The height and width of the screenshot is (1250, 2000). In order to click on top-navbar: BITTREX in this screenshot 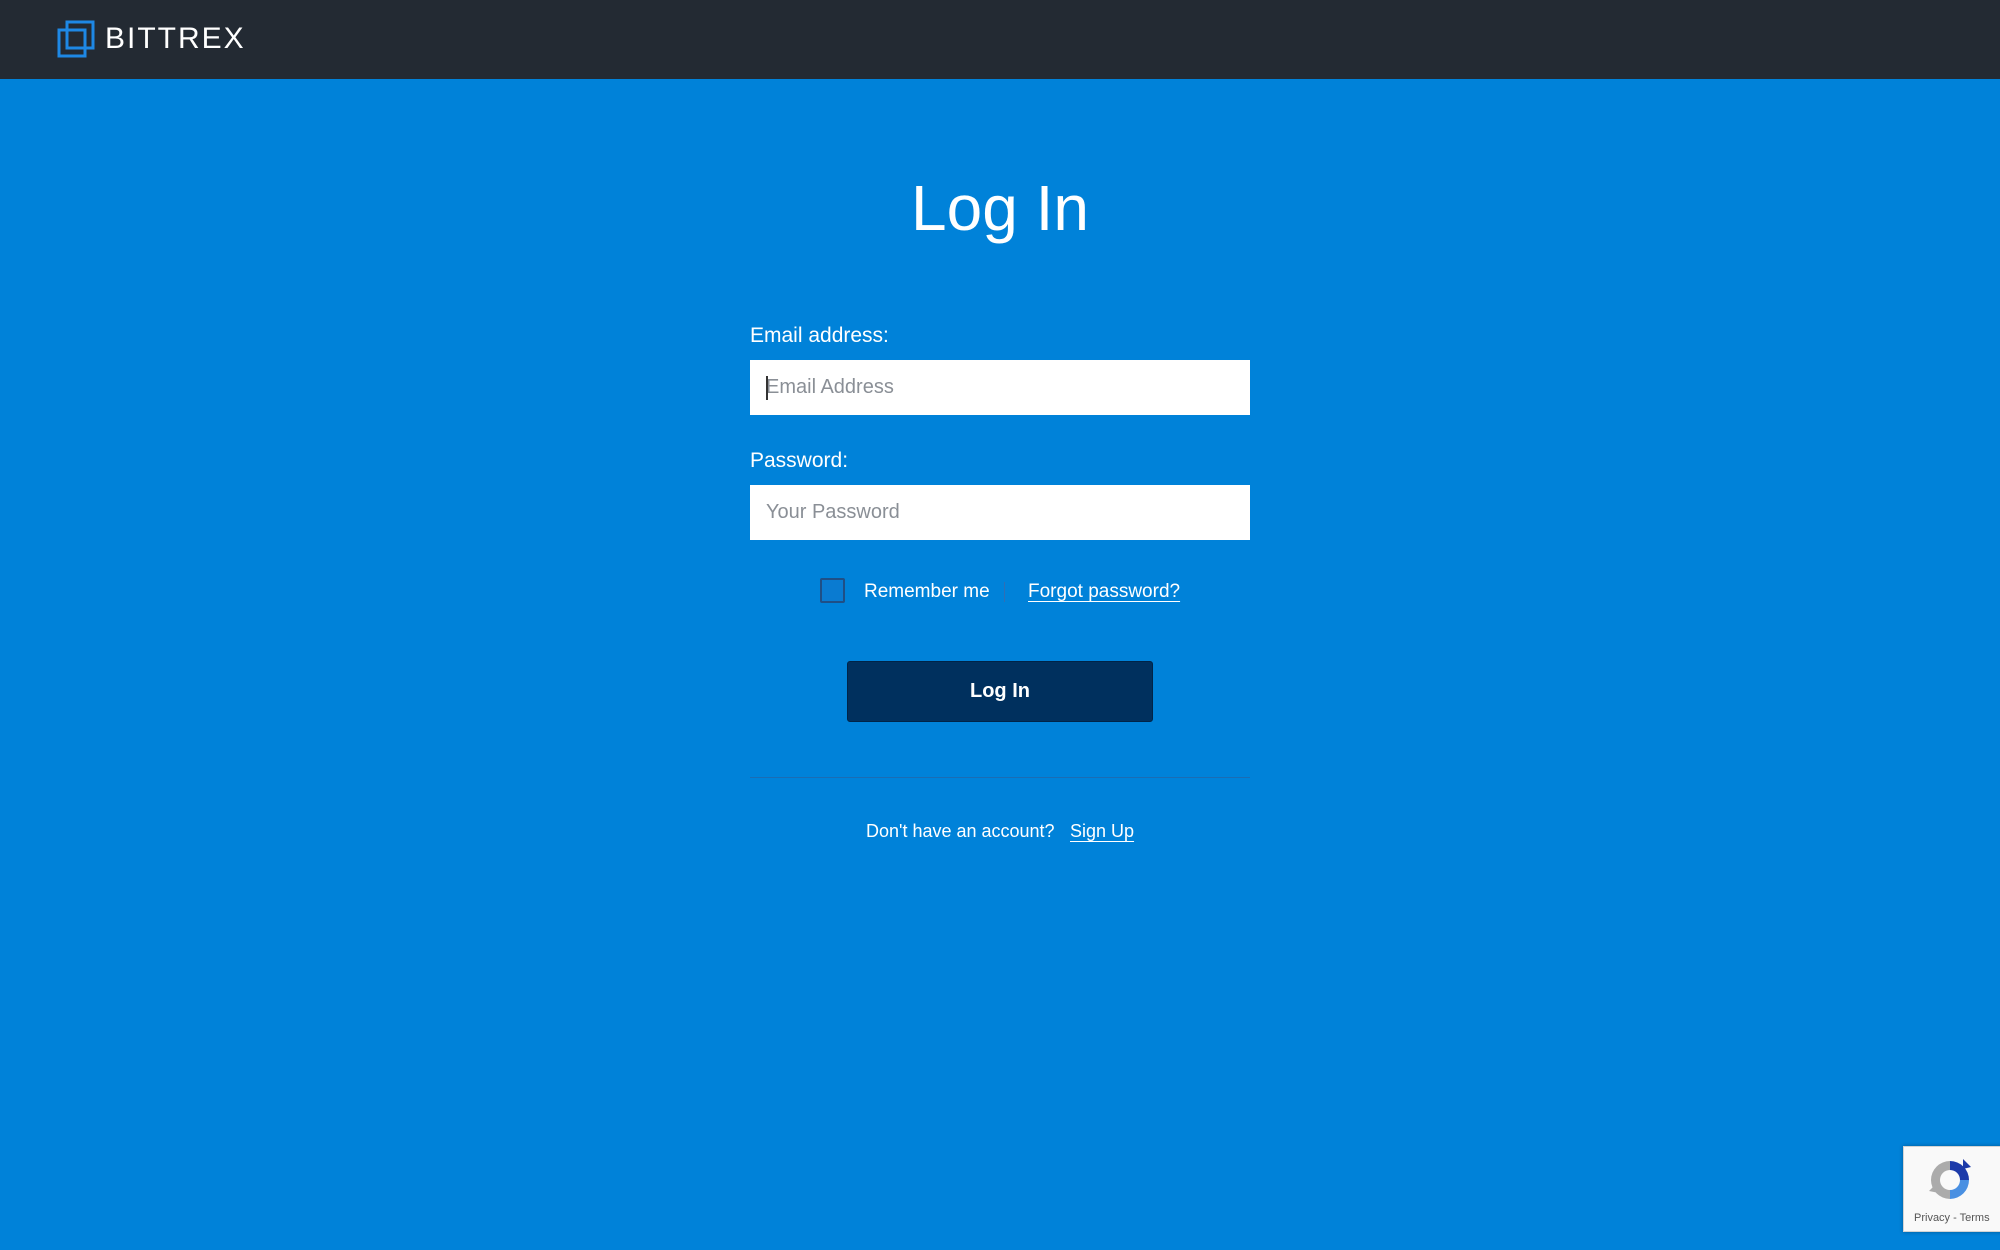, I will do `click(1000, 39)`.